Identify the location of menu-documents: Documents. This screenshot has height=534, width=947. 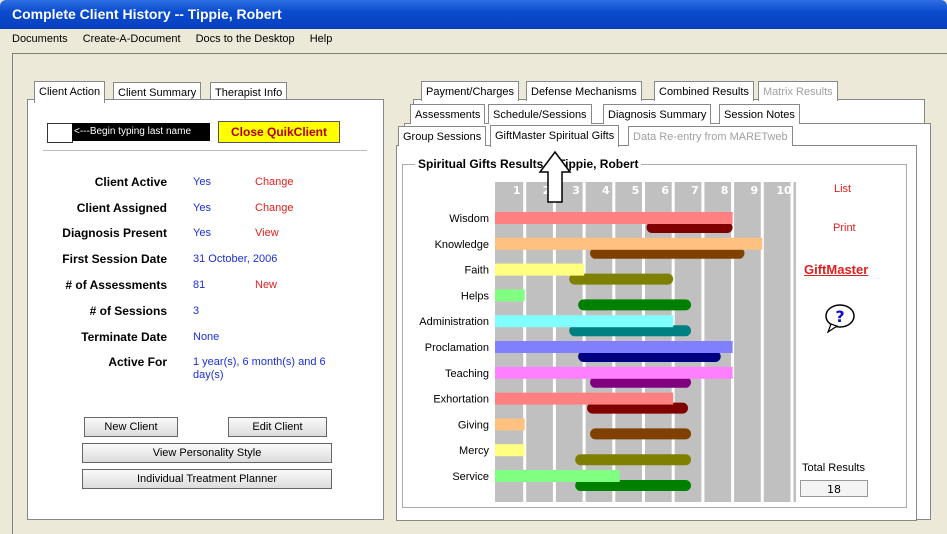
(40, 39).